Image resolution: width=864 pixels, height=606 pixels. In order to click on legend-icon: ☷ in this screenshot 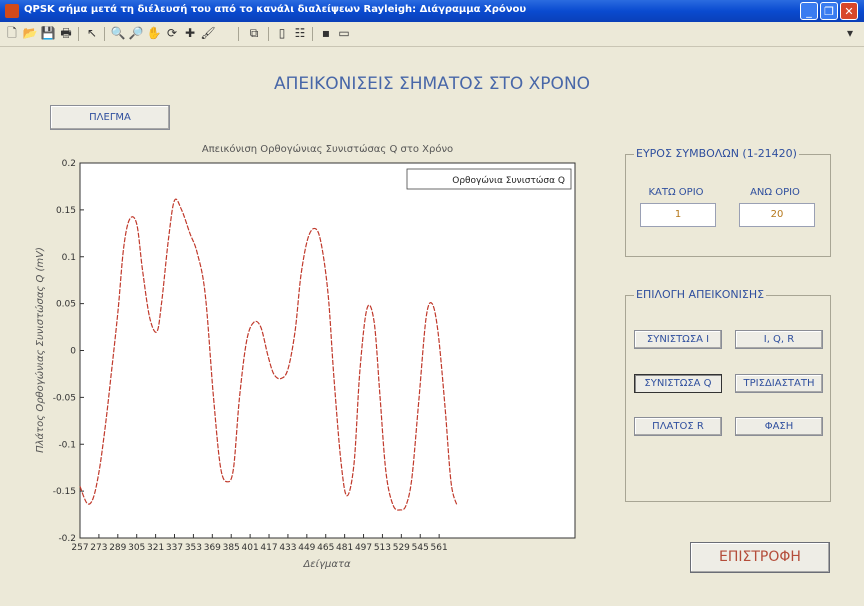, I will do `click(300, 33)`.